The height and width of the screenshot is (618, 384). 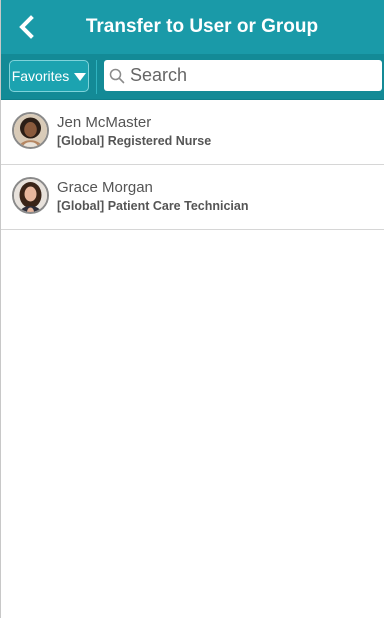 I want to click on filter-label: Favorites, so click(x=40, y=76).